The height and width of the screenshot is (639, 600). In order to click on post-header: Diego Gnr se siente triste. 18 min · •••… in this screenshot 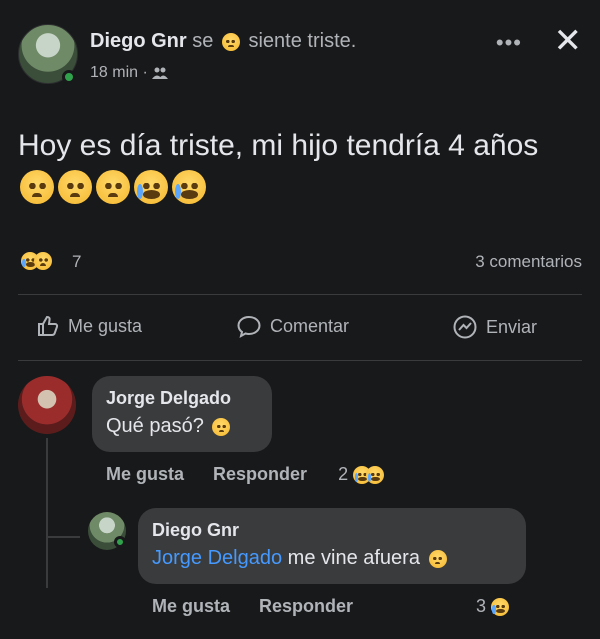, I will do `click(300, 56)`.